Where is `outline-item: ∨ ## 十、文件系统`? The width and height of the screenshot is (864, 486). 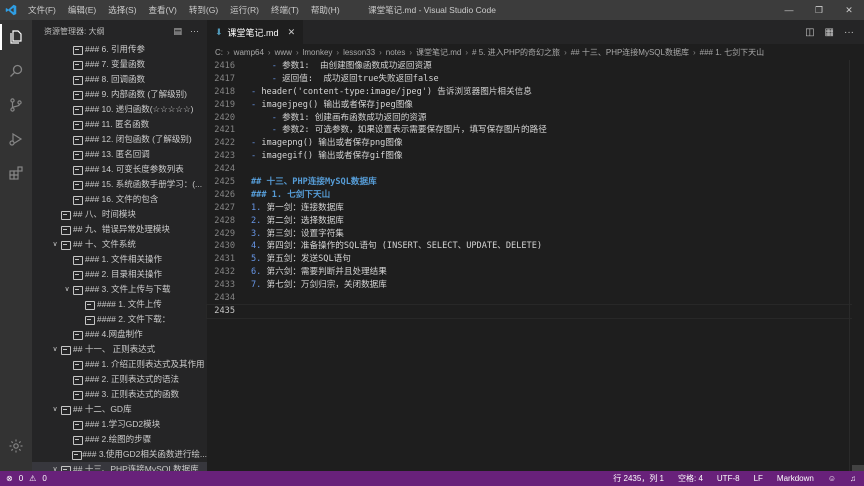
outline-item: ∨ ## 十、文件系统 is located at coordinates (119, 244).